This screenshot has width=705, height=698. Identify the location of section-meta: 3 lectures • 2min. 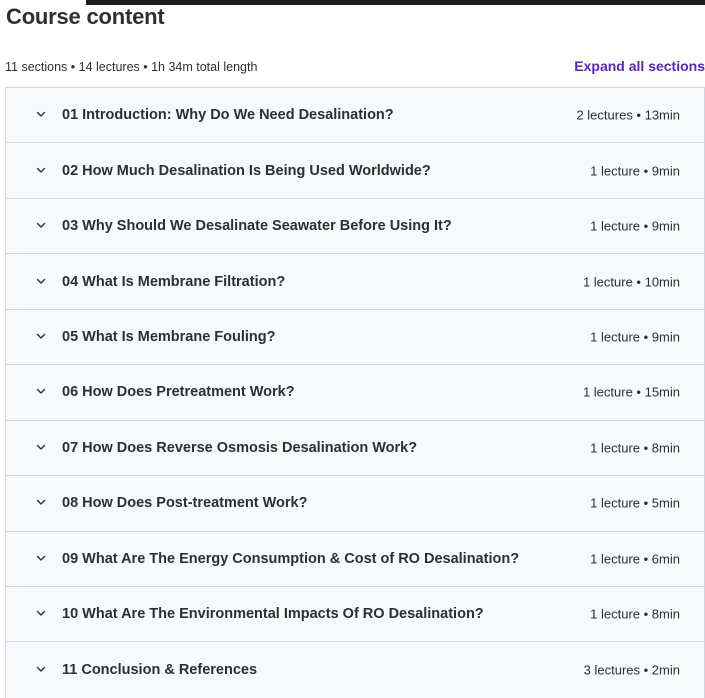
(631, 670).